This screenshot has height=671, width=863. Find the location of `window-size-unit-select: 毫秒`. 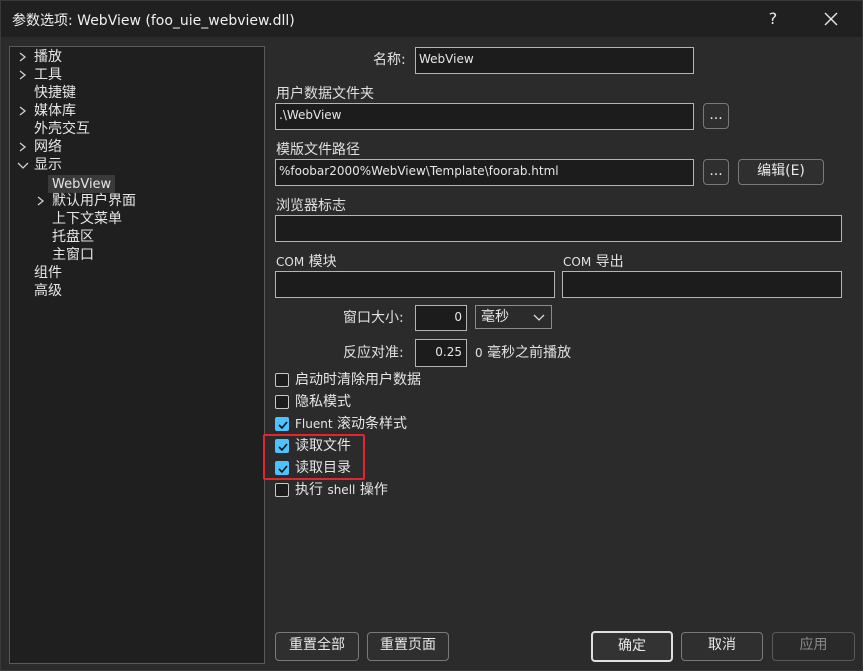

window-size-unit-select: 毫秒 is located at coordinates (513, 317).